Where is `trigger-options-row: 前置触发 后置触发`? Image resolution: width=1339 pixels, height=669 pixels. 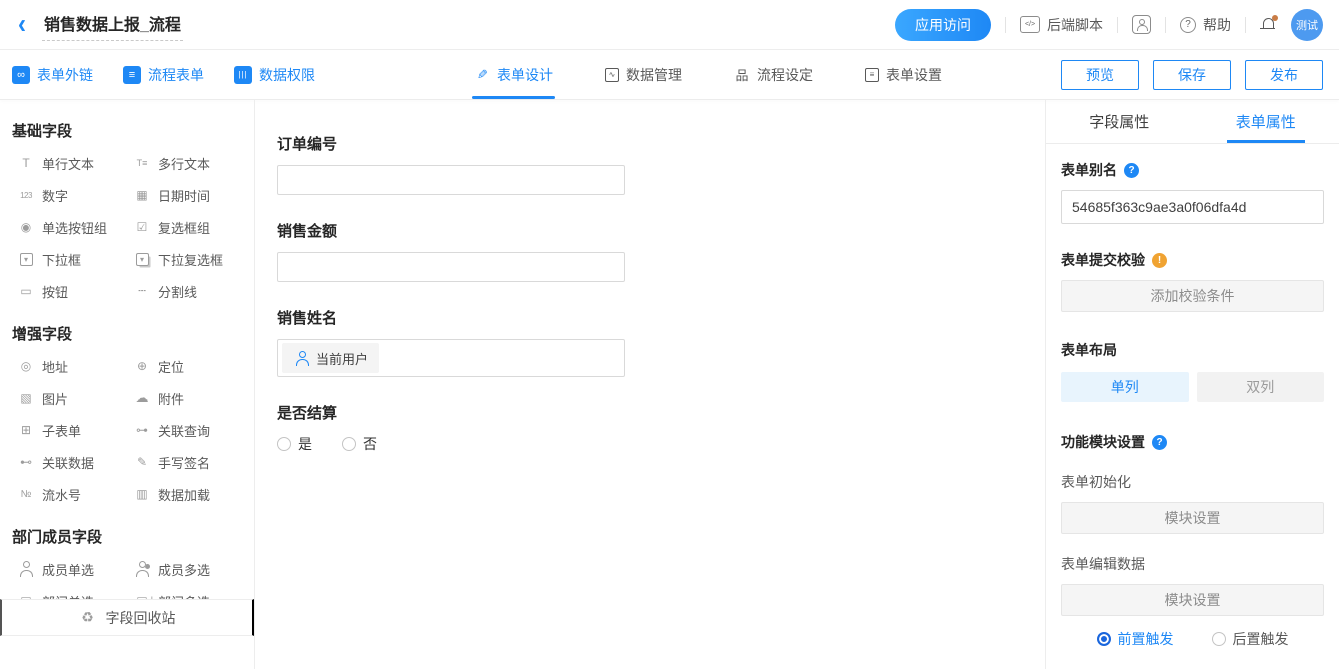 trigger-options-row: 前置触发 后置触发 is located at coordinates (1192, 639).